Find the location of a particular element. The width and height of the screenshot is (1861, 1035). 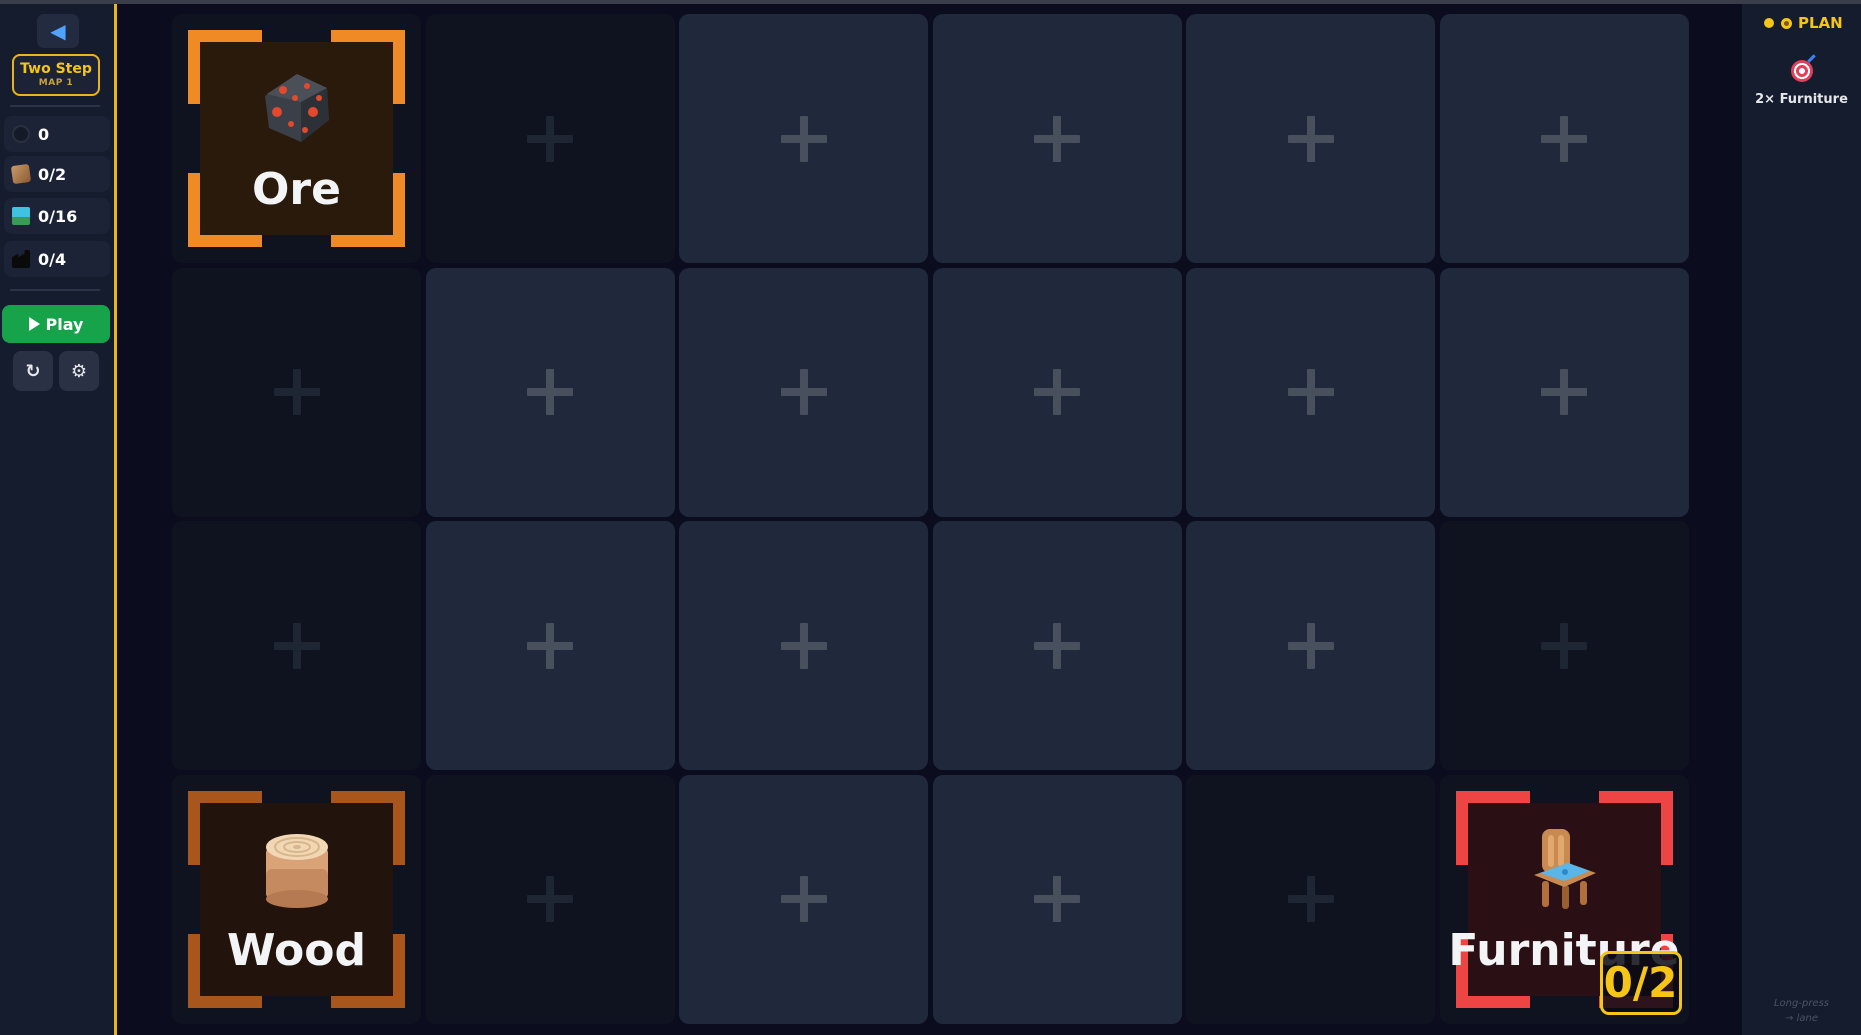

coin-icon is located at coordinates (1786, 23).